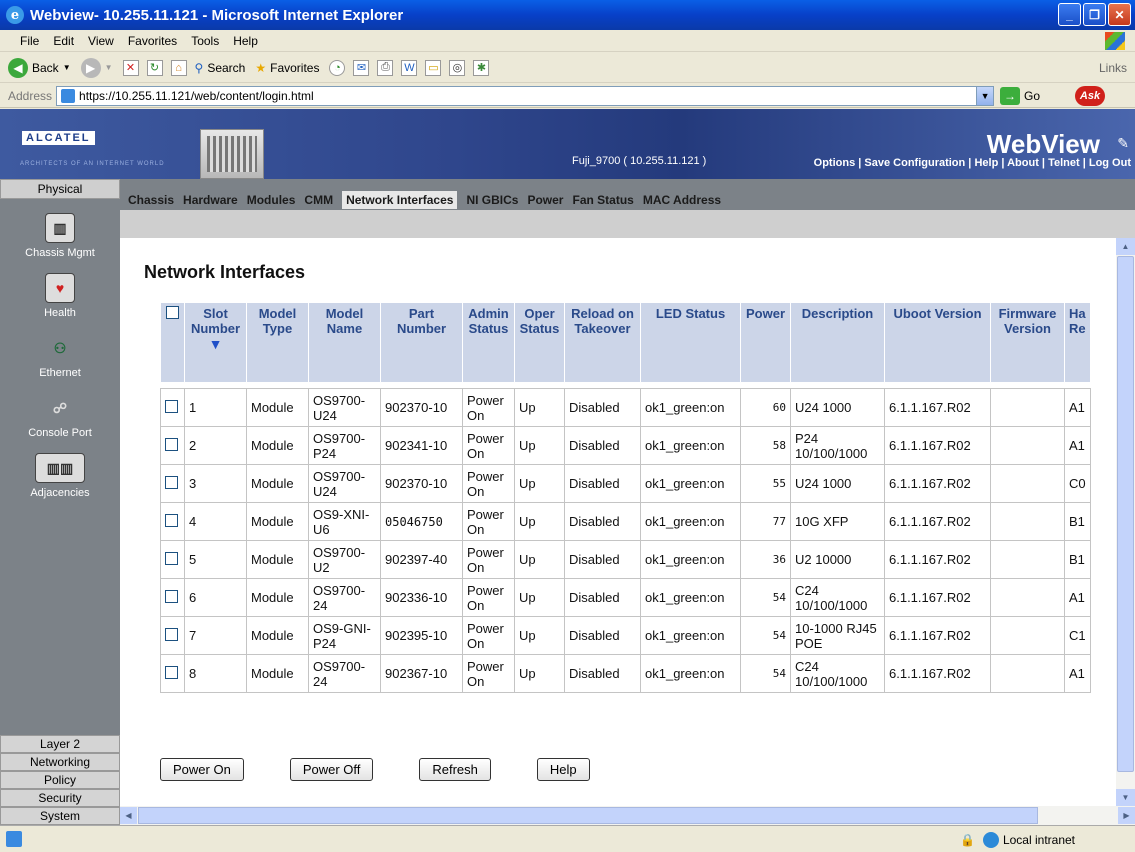 The height and width of the screenshot is (852, 1135). What do you see at coordinates (277, 342) in the screenshot?
I see `header-model-type: Model Type` at bounding box center [277, 342].